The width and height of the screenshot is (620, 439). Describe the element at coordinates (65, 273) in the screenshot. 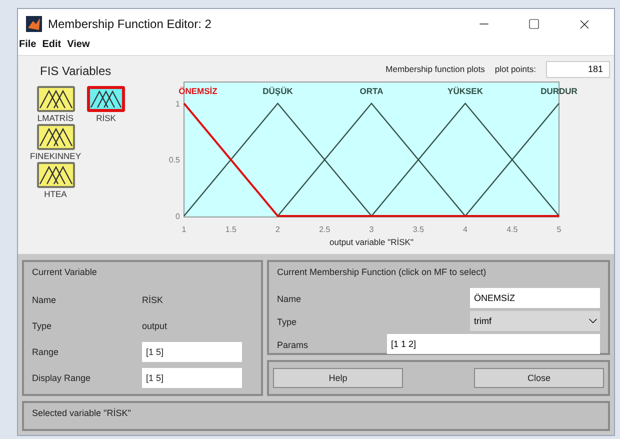

I see `panel-title: Current Variable` at that location.